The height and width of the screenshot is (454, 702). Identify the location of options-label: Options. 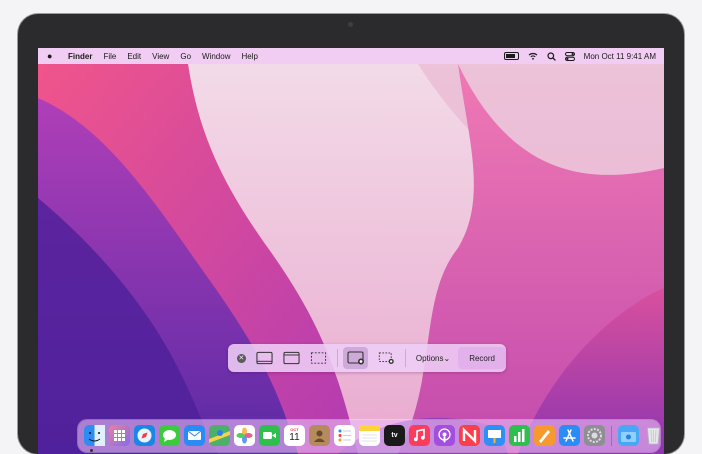
(429, 358).